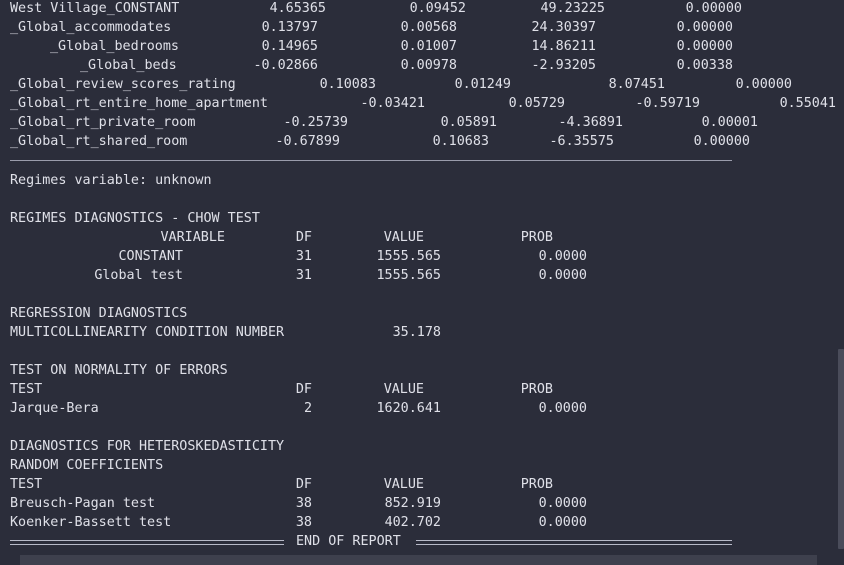 The height and width of the screenshot is (565, 844). What do you see at coordinates (437, 8) in the screenshot?
I see `coef-se: 0.09452` at bounding box center [437, 8].